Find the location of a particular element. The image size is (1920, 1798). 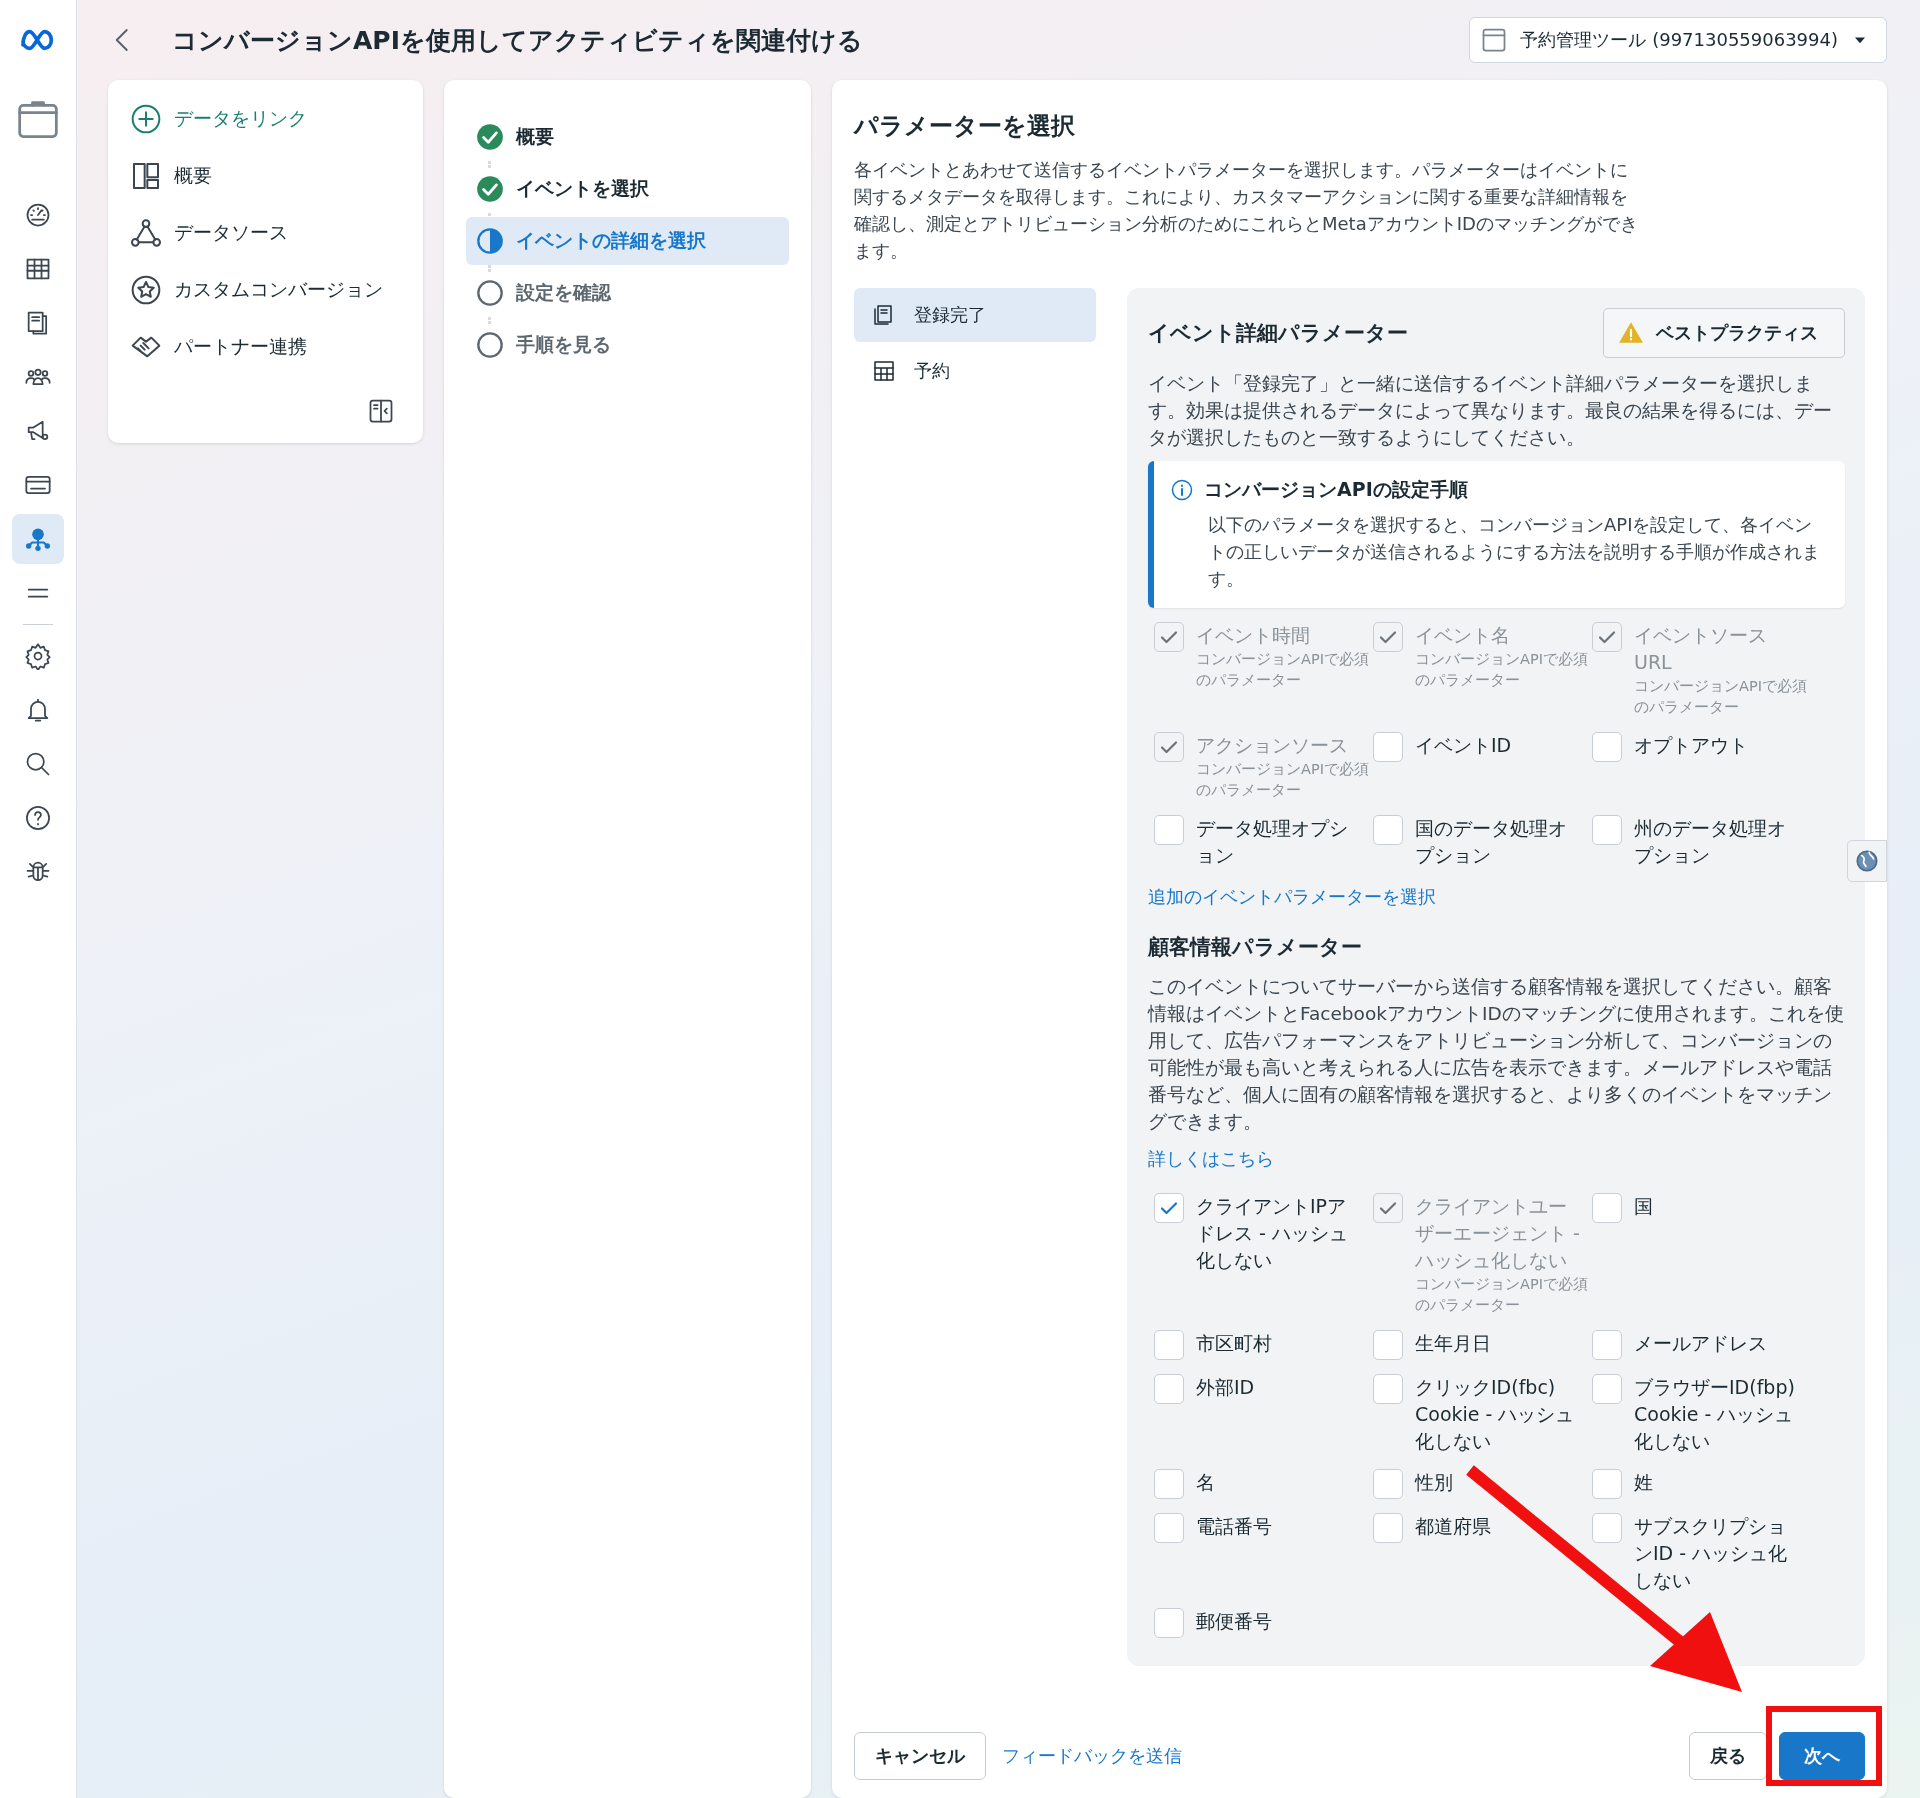

checkbox-label: ブラウザーID(fbp) Cookie - ハッシュ化しない is located at coordinates (1715, 1414).